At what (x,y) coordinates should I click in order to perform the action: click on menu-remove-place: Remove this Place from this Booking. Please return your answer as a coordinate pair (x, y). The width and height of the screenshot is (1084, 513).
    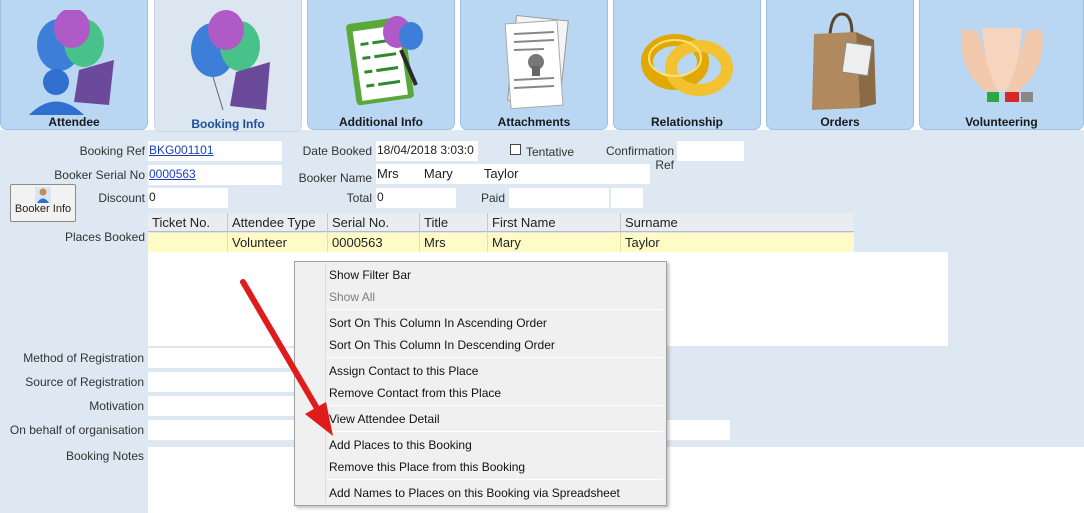
    Looking at the image, I should click on (427, 467).